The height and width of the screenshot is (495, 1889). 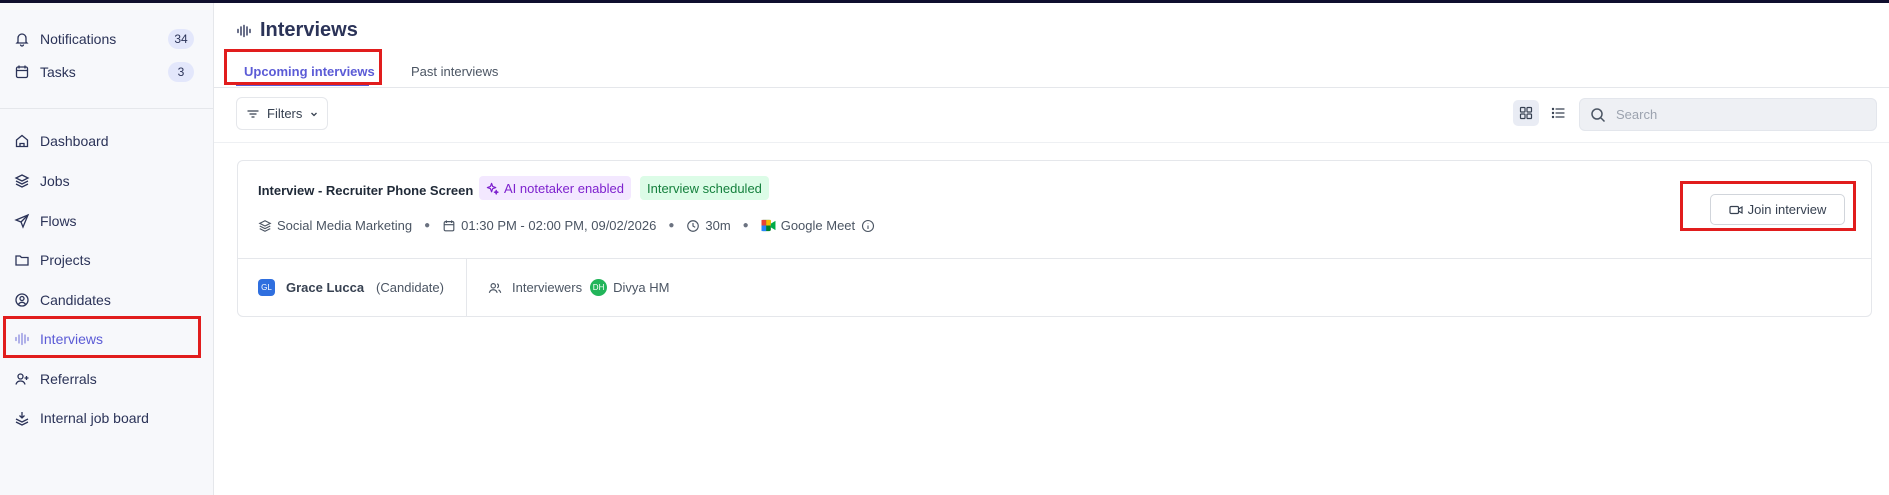 I want to click on interviewer-name: Divya HM, so click(x=641, y=287).